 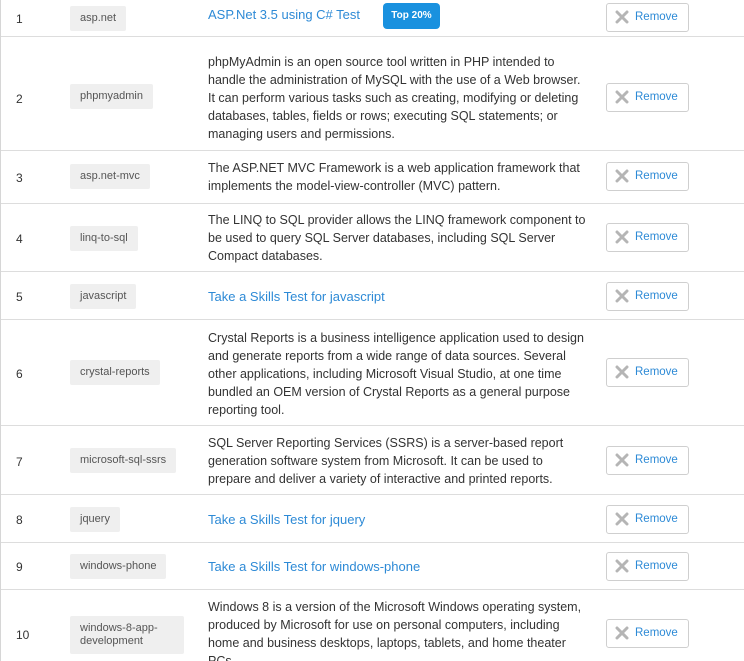 What do you see at coordinates (411, 16) in the screenshot?
I see `top-percent-badge: Top 20%` at bounding box center [411, 16].